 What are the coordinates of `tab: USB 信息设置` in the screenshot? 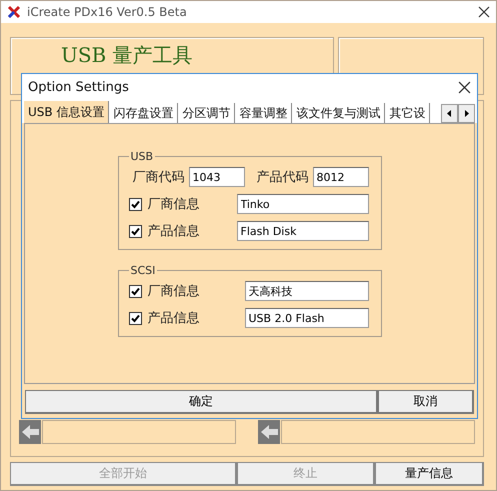 It's located at (67, 112).